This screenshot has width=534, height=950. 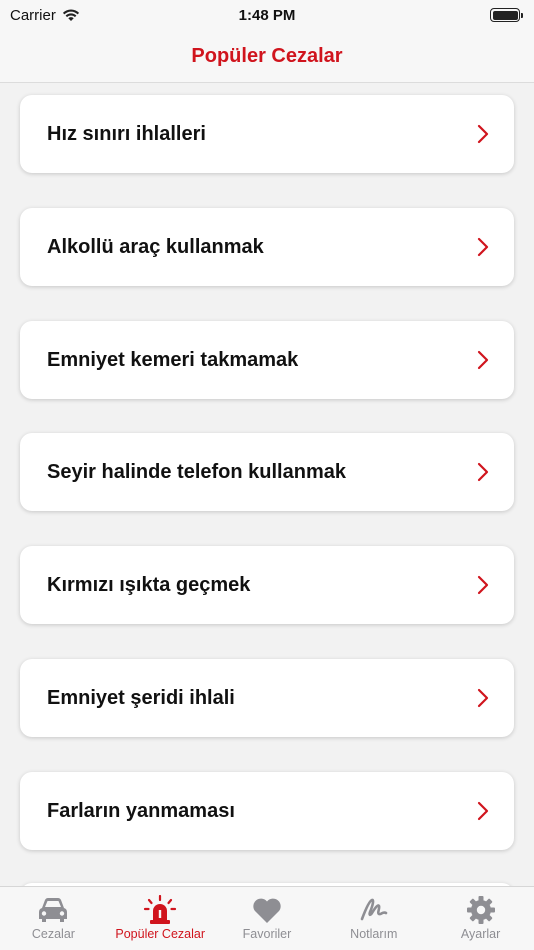 I want to click on battery-icon, so click(x=506, y=15).